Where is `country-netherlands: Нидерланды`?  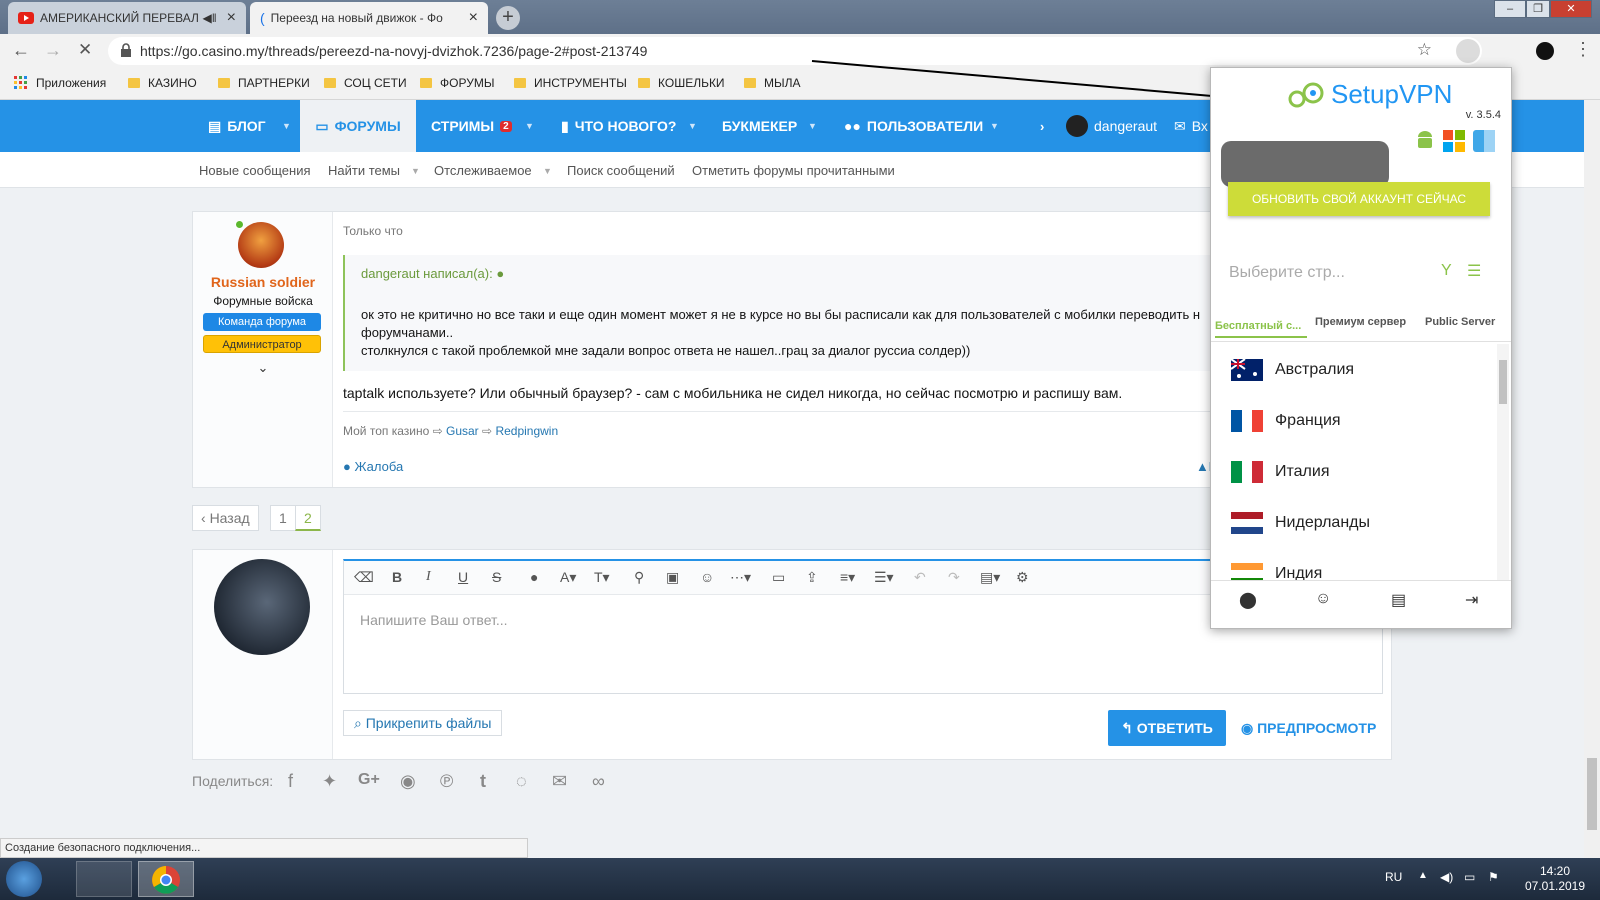
country-netherlands: Нидерланды is located at coordinates (1300, 523).